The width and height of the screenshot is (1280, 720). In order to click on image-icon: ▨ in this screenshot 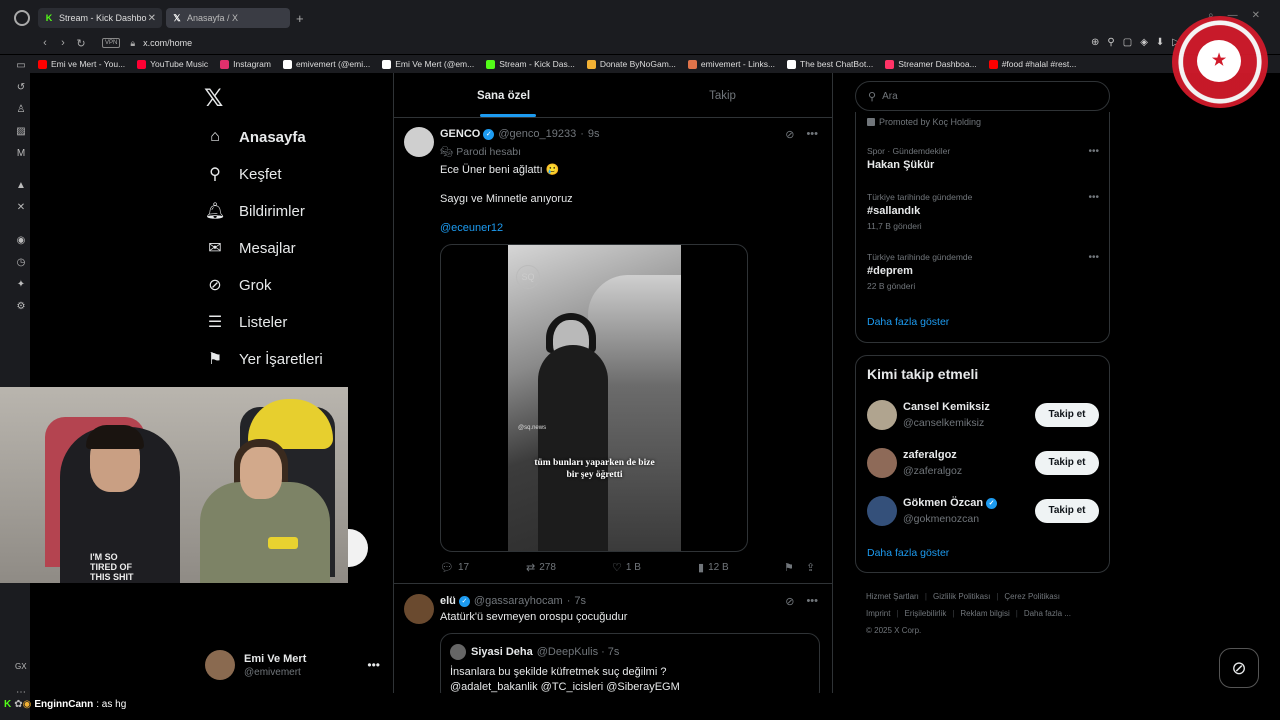, I will do `click(21, 133)`.